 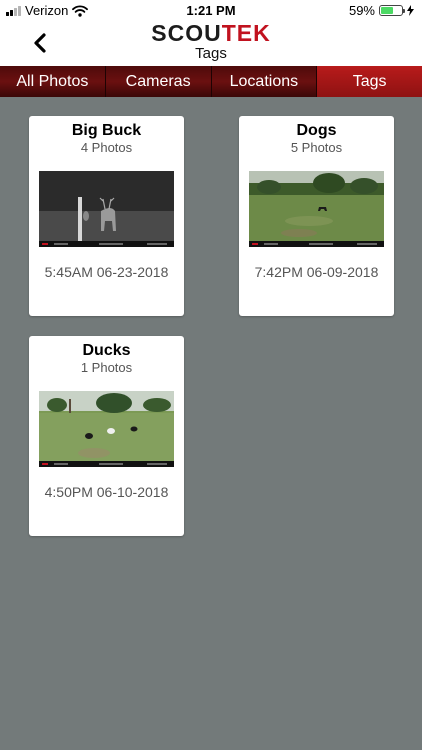 I want to click on tag-card-ducks: Ducks 1 Photos 4:50PM 06-10-2018, so click(x=106, y=436).